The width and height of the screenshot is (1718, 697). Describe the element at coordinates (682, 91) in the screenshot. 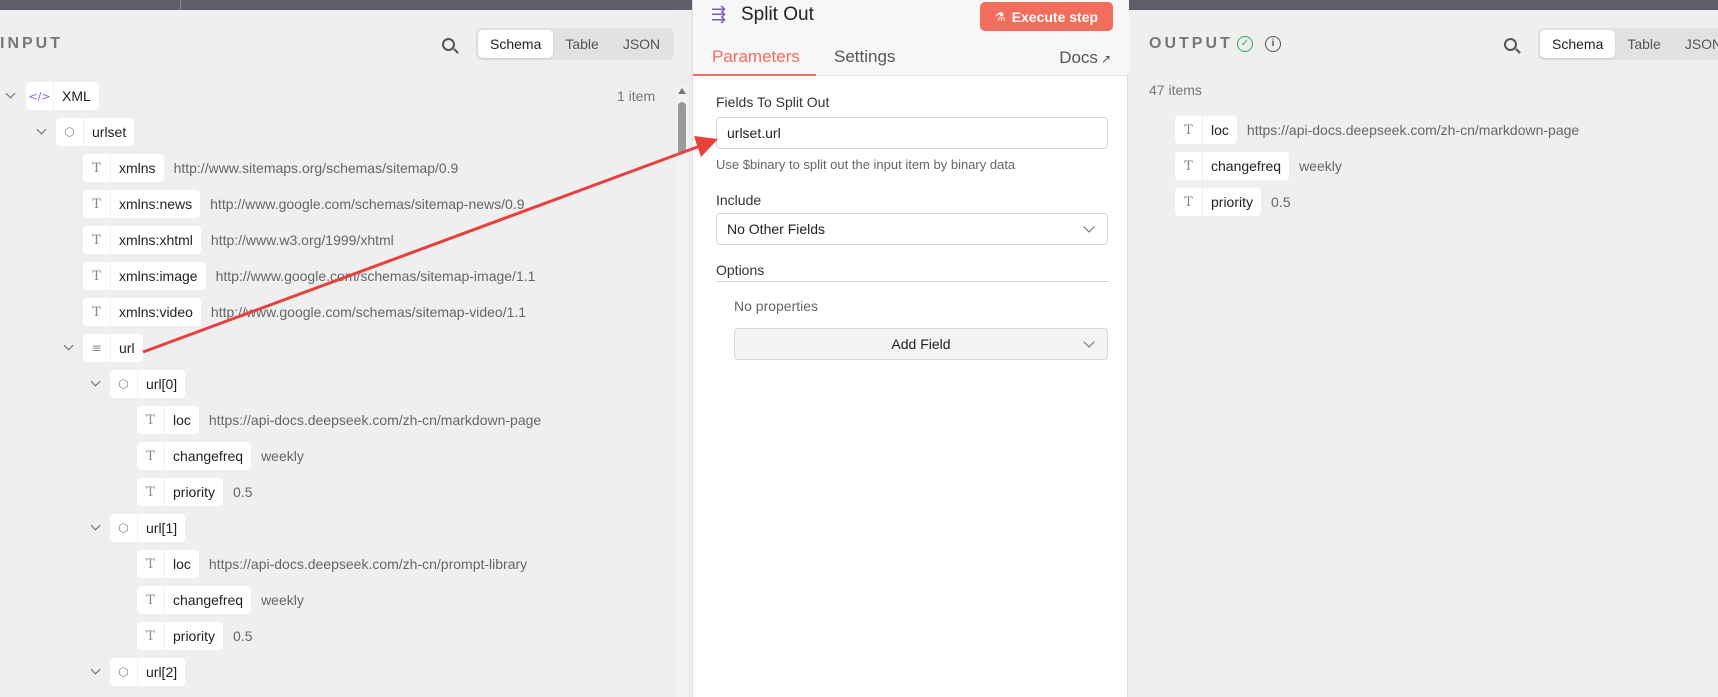

I see `scroll-up-arrow-icon` at that location.